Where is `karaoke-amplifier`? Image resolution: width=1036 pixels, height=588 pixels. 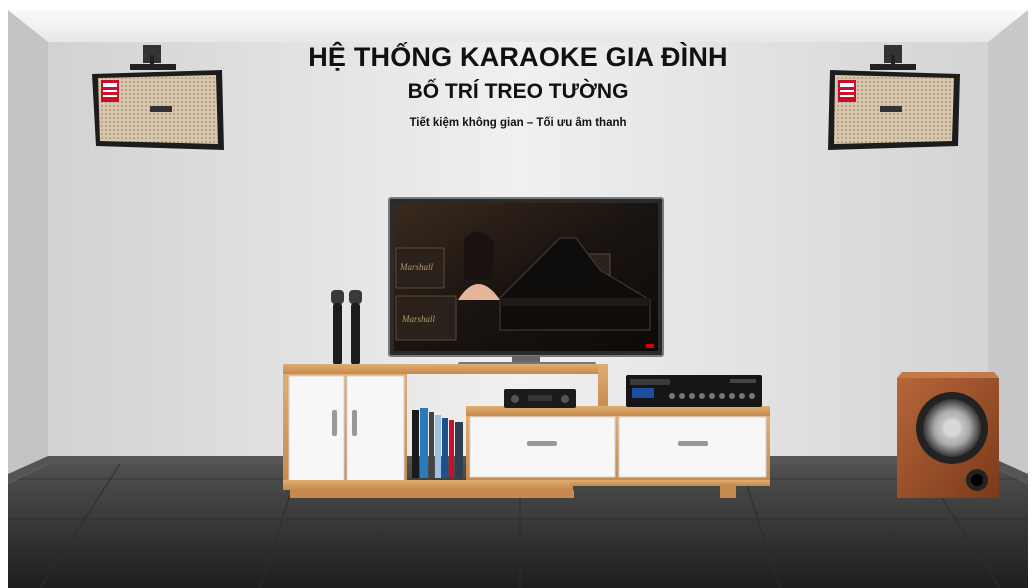 karaoke-amplifier is located at coordinates (694, 391).